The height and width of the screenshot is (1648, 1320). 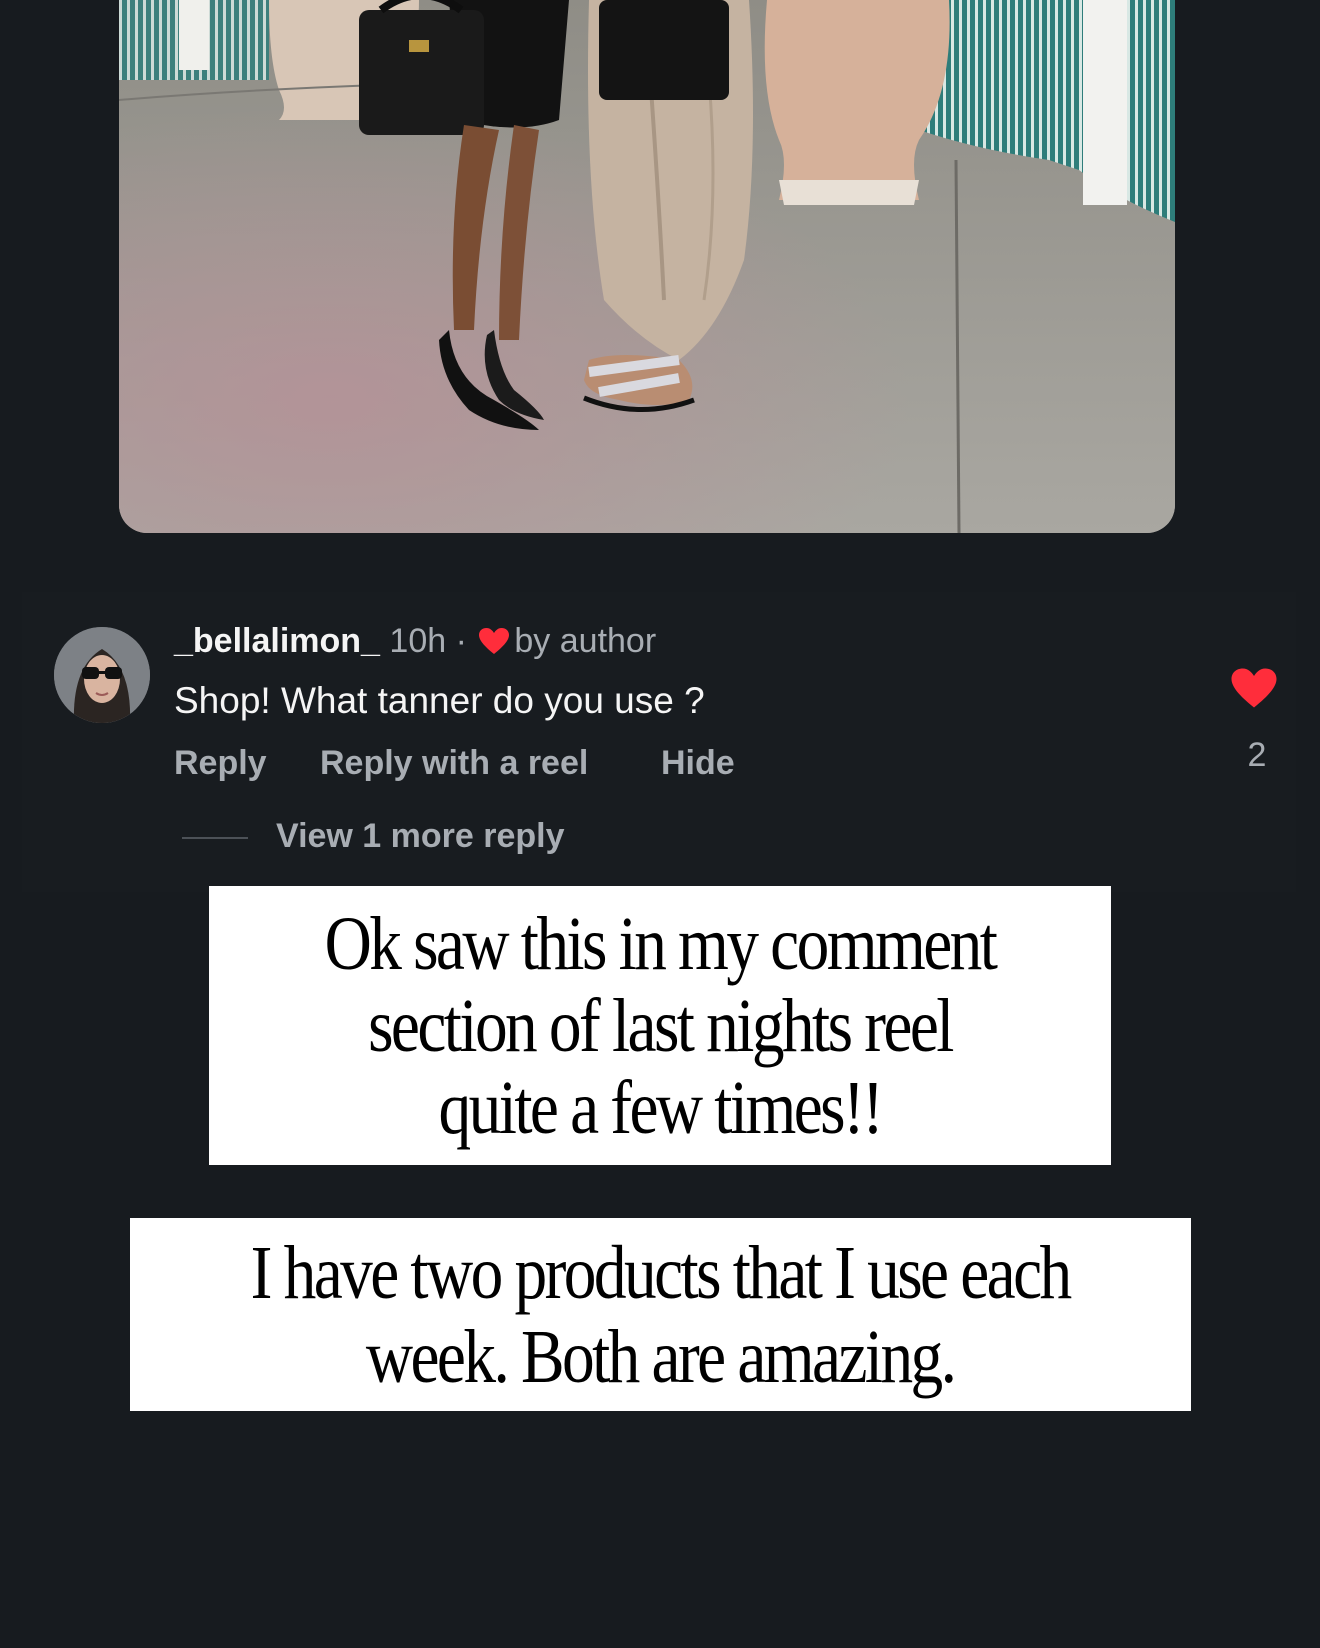 I want to click on comment-text: Shop! What tanner do you use ?, so click(x=439, y=700).